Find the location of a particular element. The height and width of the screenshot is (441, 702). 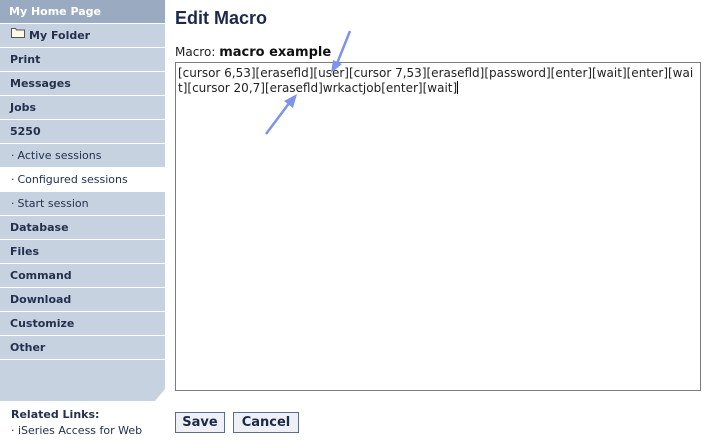

sidebar-item-my-folder: My Folder is located at coordinates (82, 36).